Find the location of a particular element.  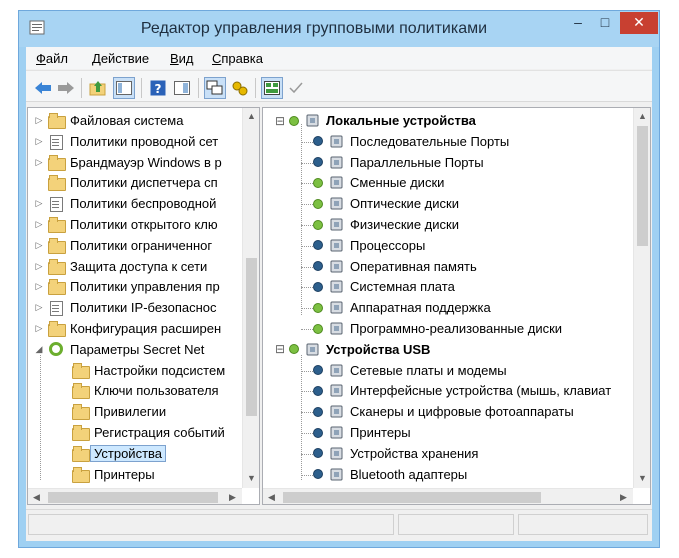

device-row: Последовательные Порты is located at coordinates (411, 141).